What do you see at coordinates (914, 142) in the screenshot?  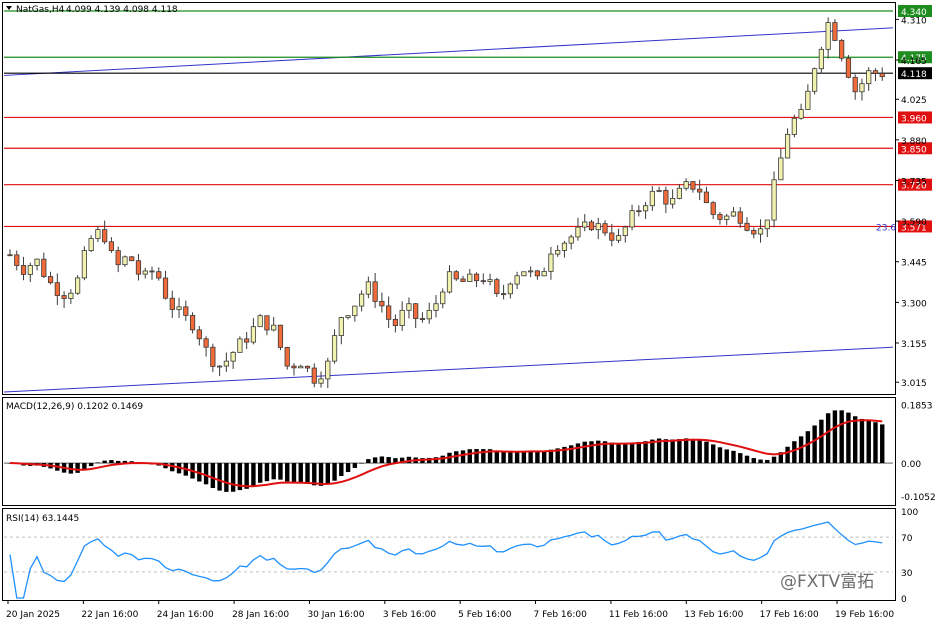 I see `y-tick-label: 3.880` at bounding box center [914, 142].